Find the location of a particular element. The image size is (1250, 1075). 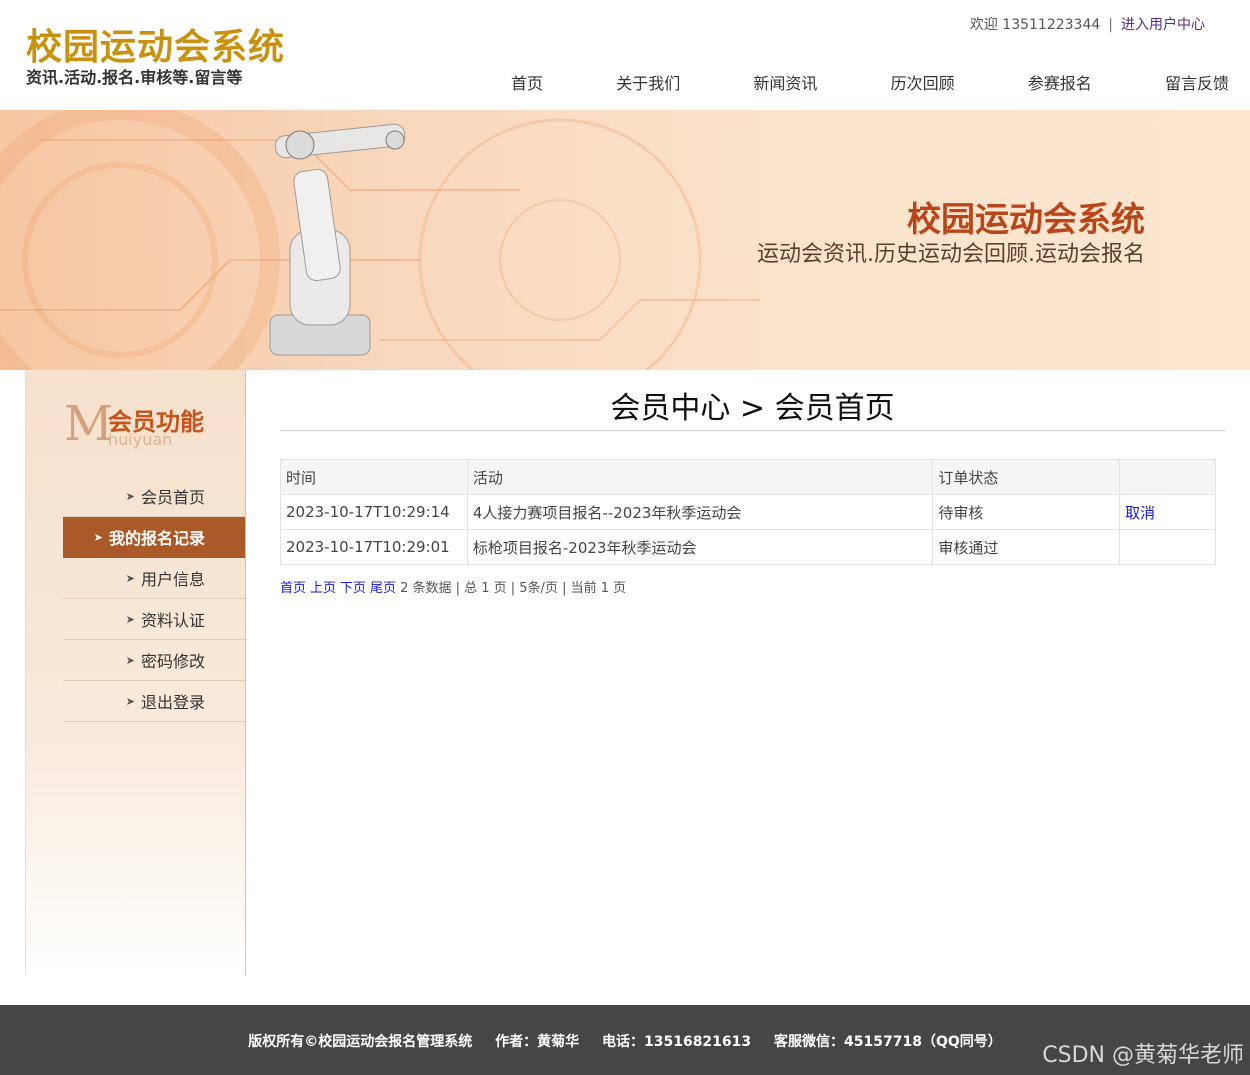

sidebar-item-my-signups: ➤ 我的报名记录 is located at coordinates (154, 537).